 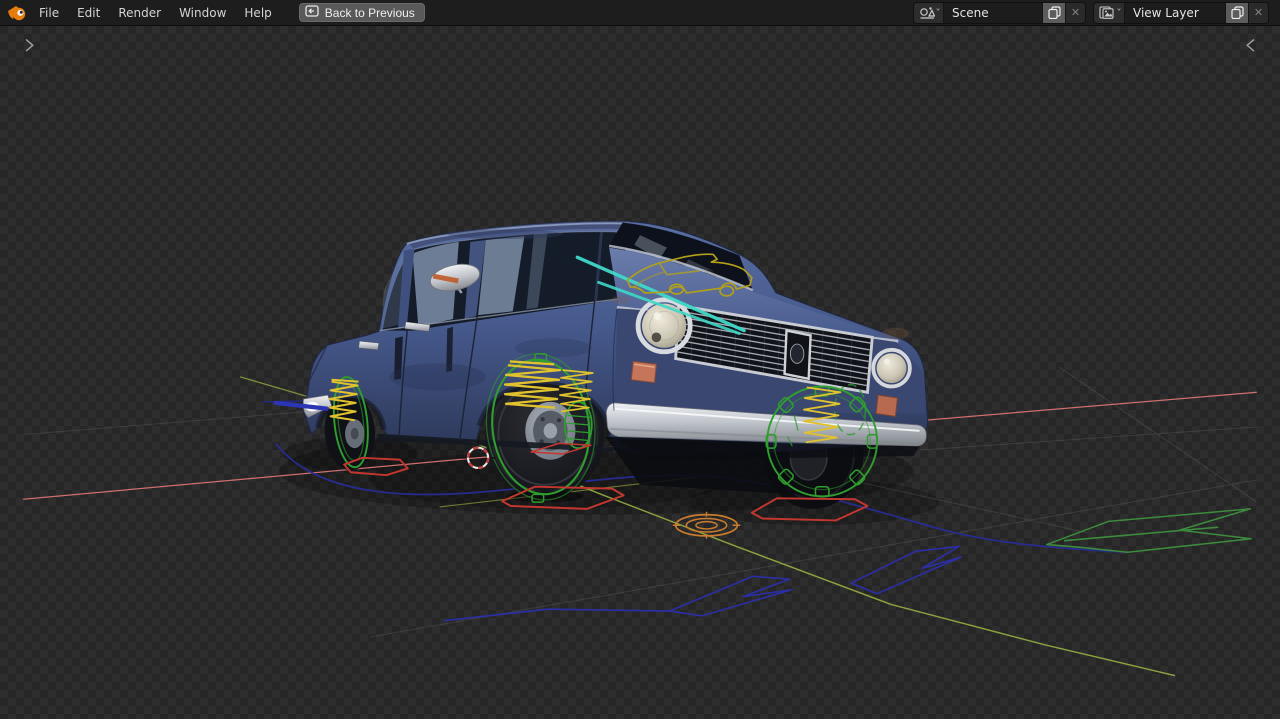 I want to click on expand-left-panel-chevron-icon, so click(x=29, y=45).